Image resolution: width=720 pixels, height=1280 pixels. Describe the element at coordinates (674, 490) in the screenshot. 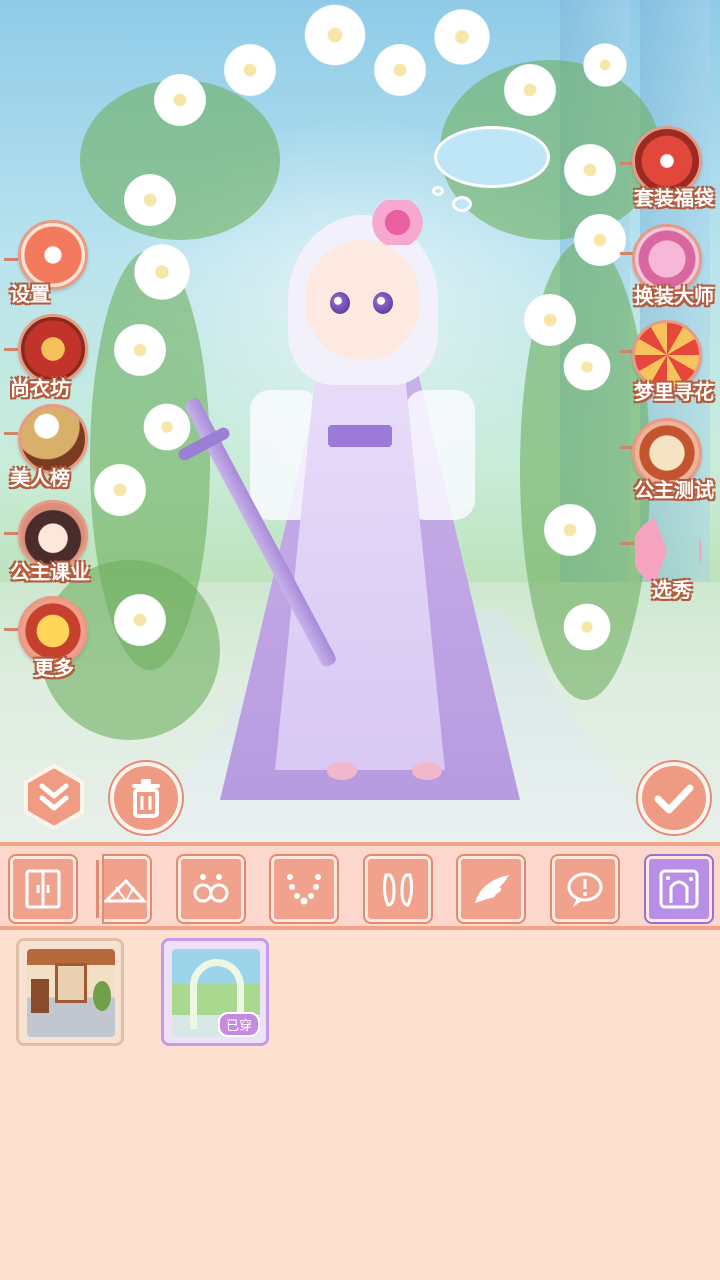

I see `princess-test-label: 公主测试` at that location.